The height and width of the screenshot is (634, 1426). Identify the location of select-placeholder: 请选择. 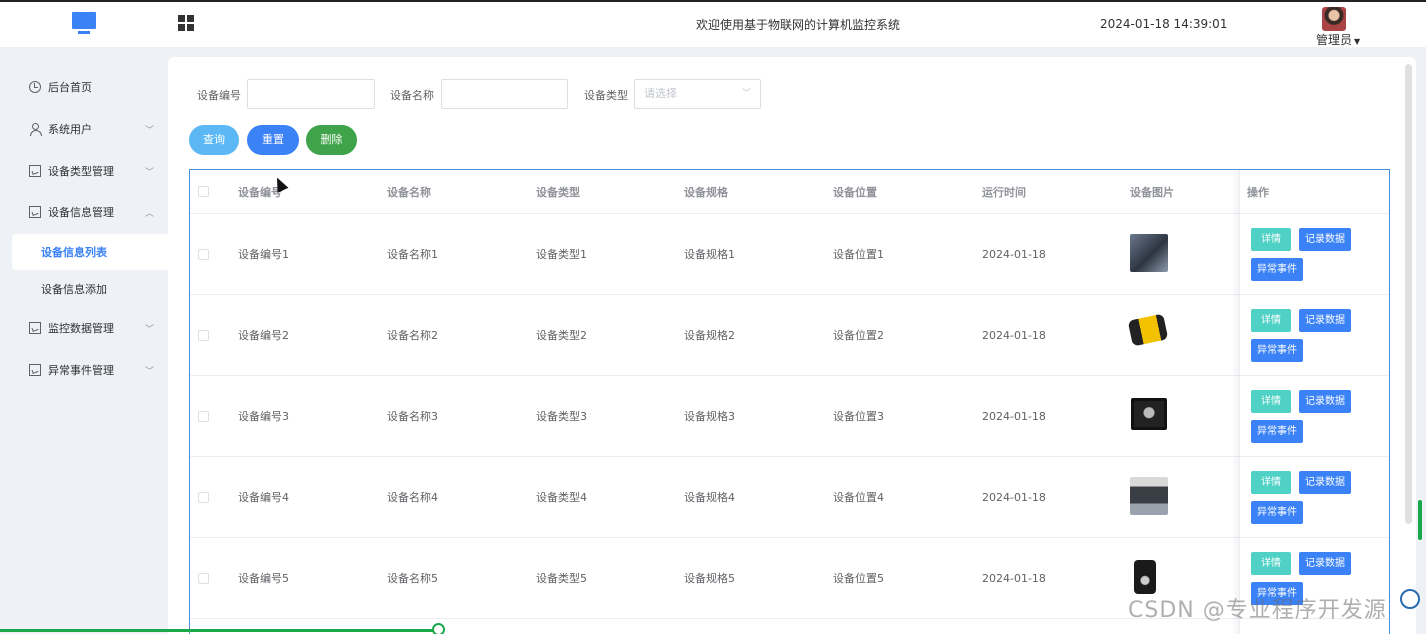
(660, 93).